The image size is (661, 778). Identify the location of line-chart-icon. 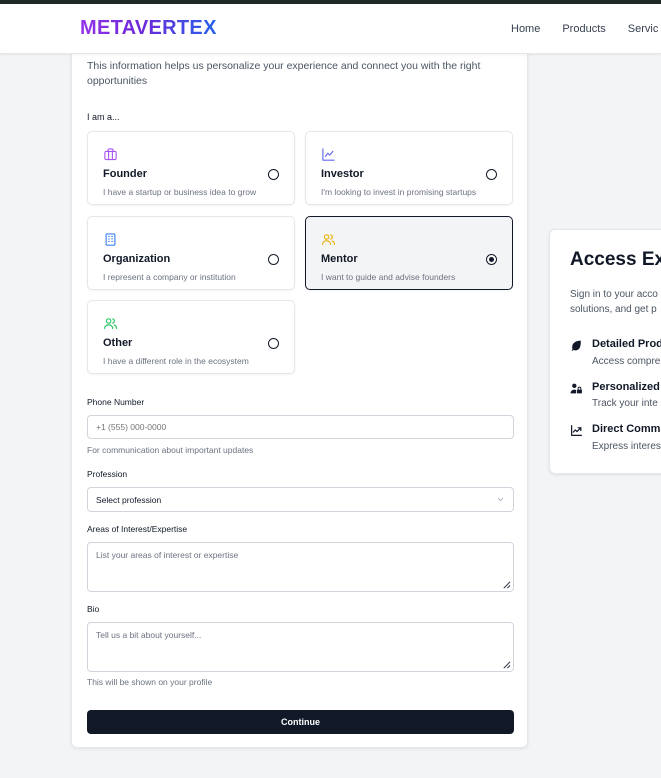
(328, 154).